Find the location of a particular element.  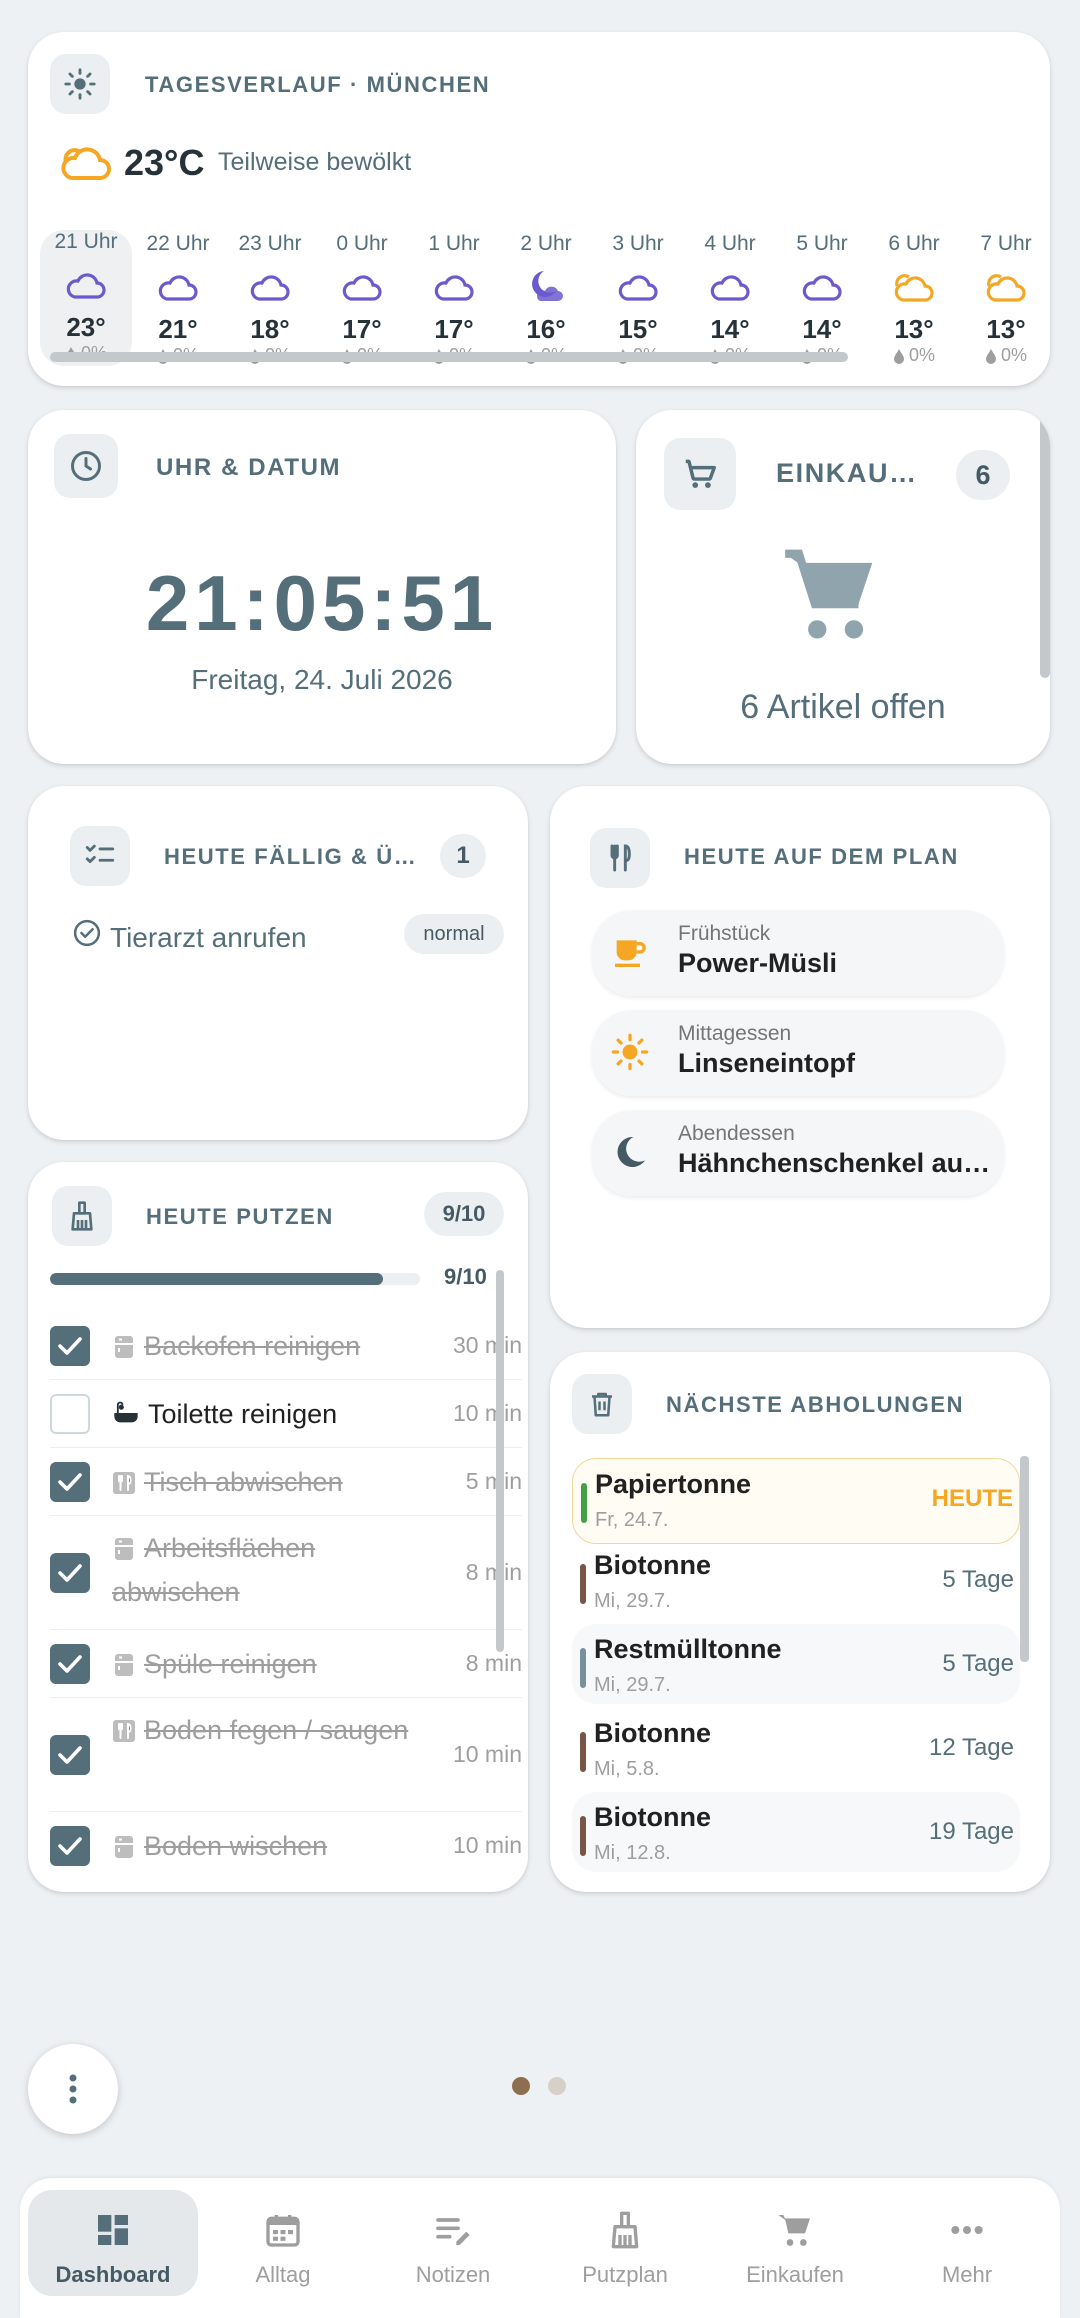

more-icon is located at coordinates (967, 2230).